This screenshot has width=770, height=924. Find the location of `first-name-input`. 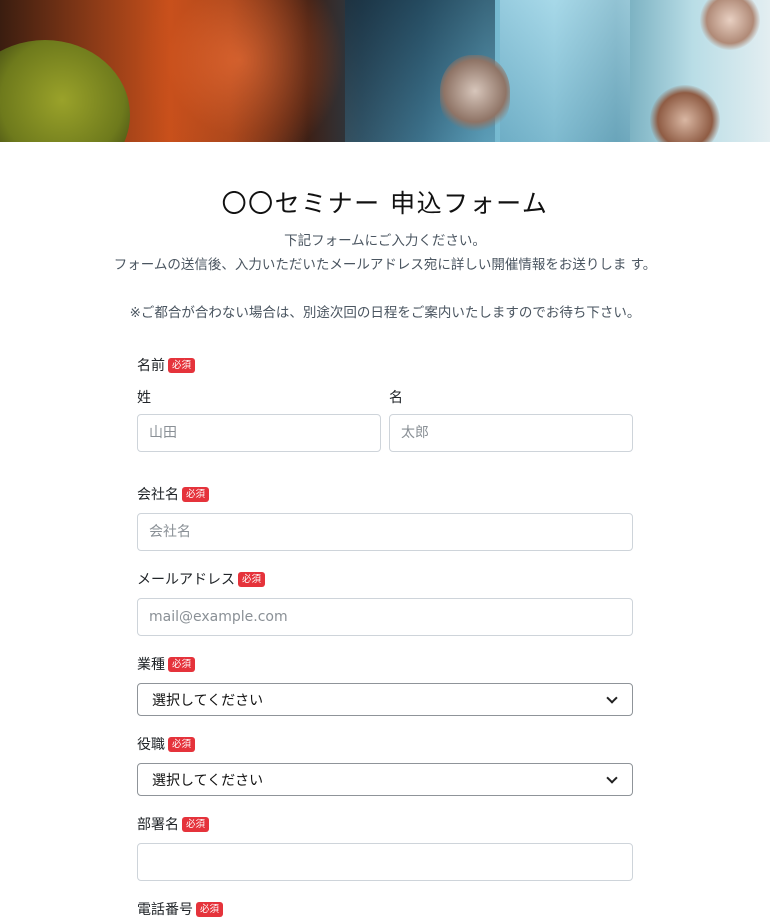

first-name-input is located at coordinates (511, 433).